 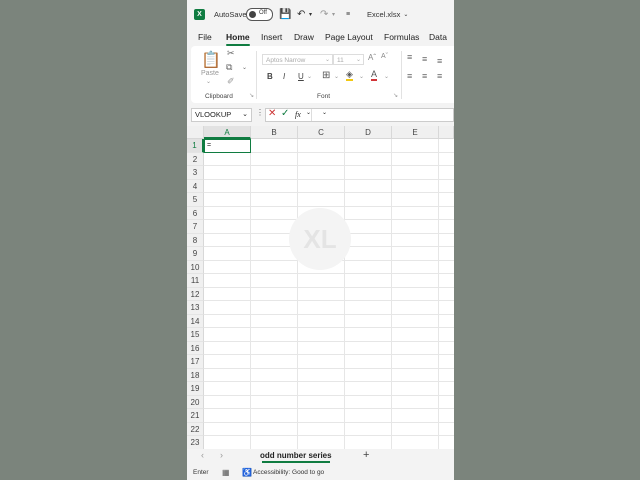 What do you see at coordinates (401, 37) in the screenshot?
I see `tab-formulas: Formulas` at bounding box center [401, 37].